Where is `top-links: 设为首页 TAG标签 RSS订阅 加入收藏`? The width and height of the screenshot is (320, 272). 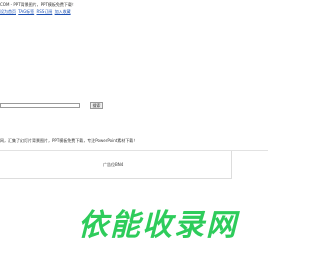
top-links: 设为首页 TAG标签 RSS订阅 加入收藏 is located at coordinates (36, 12).